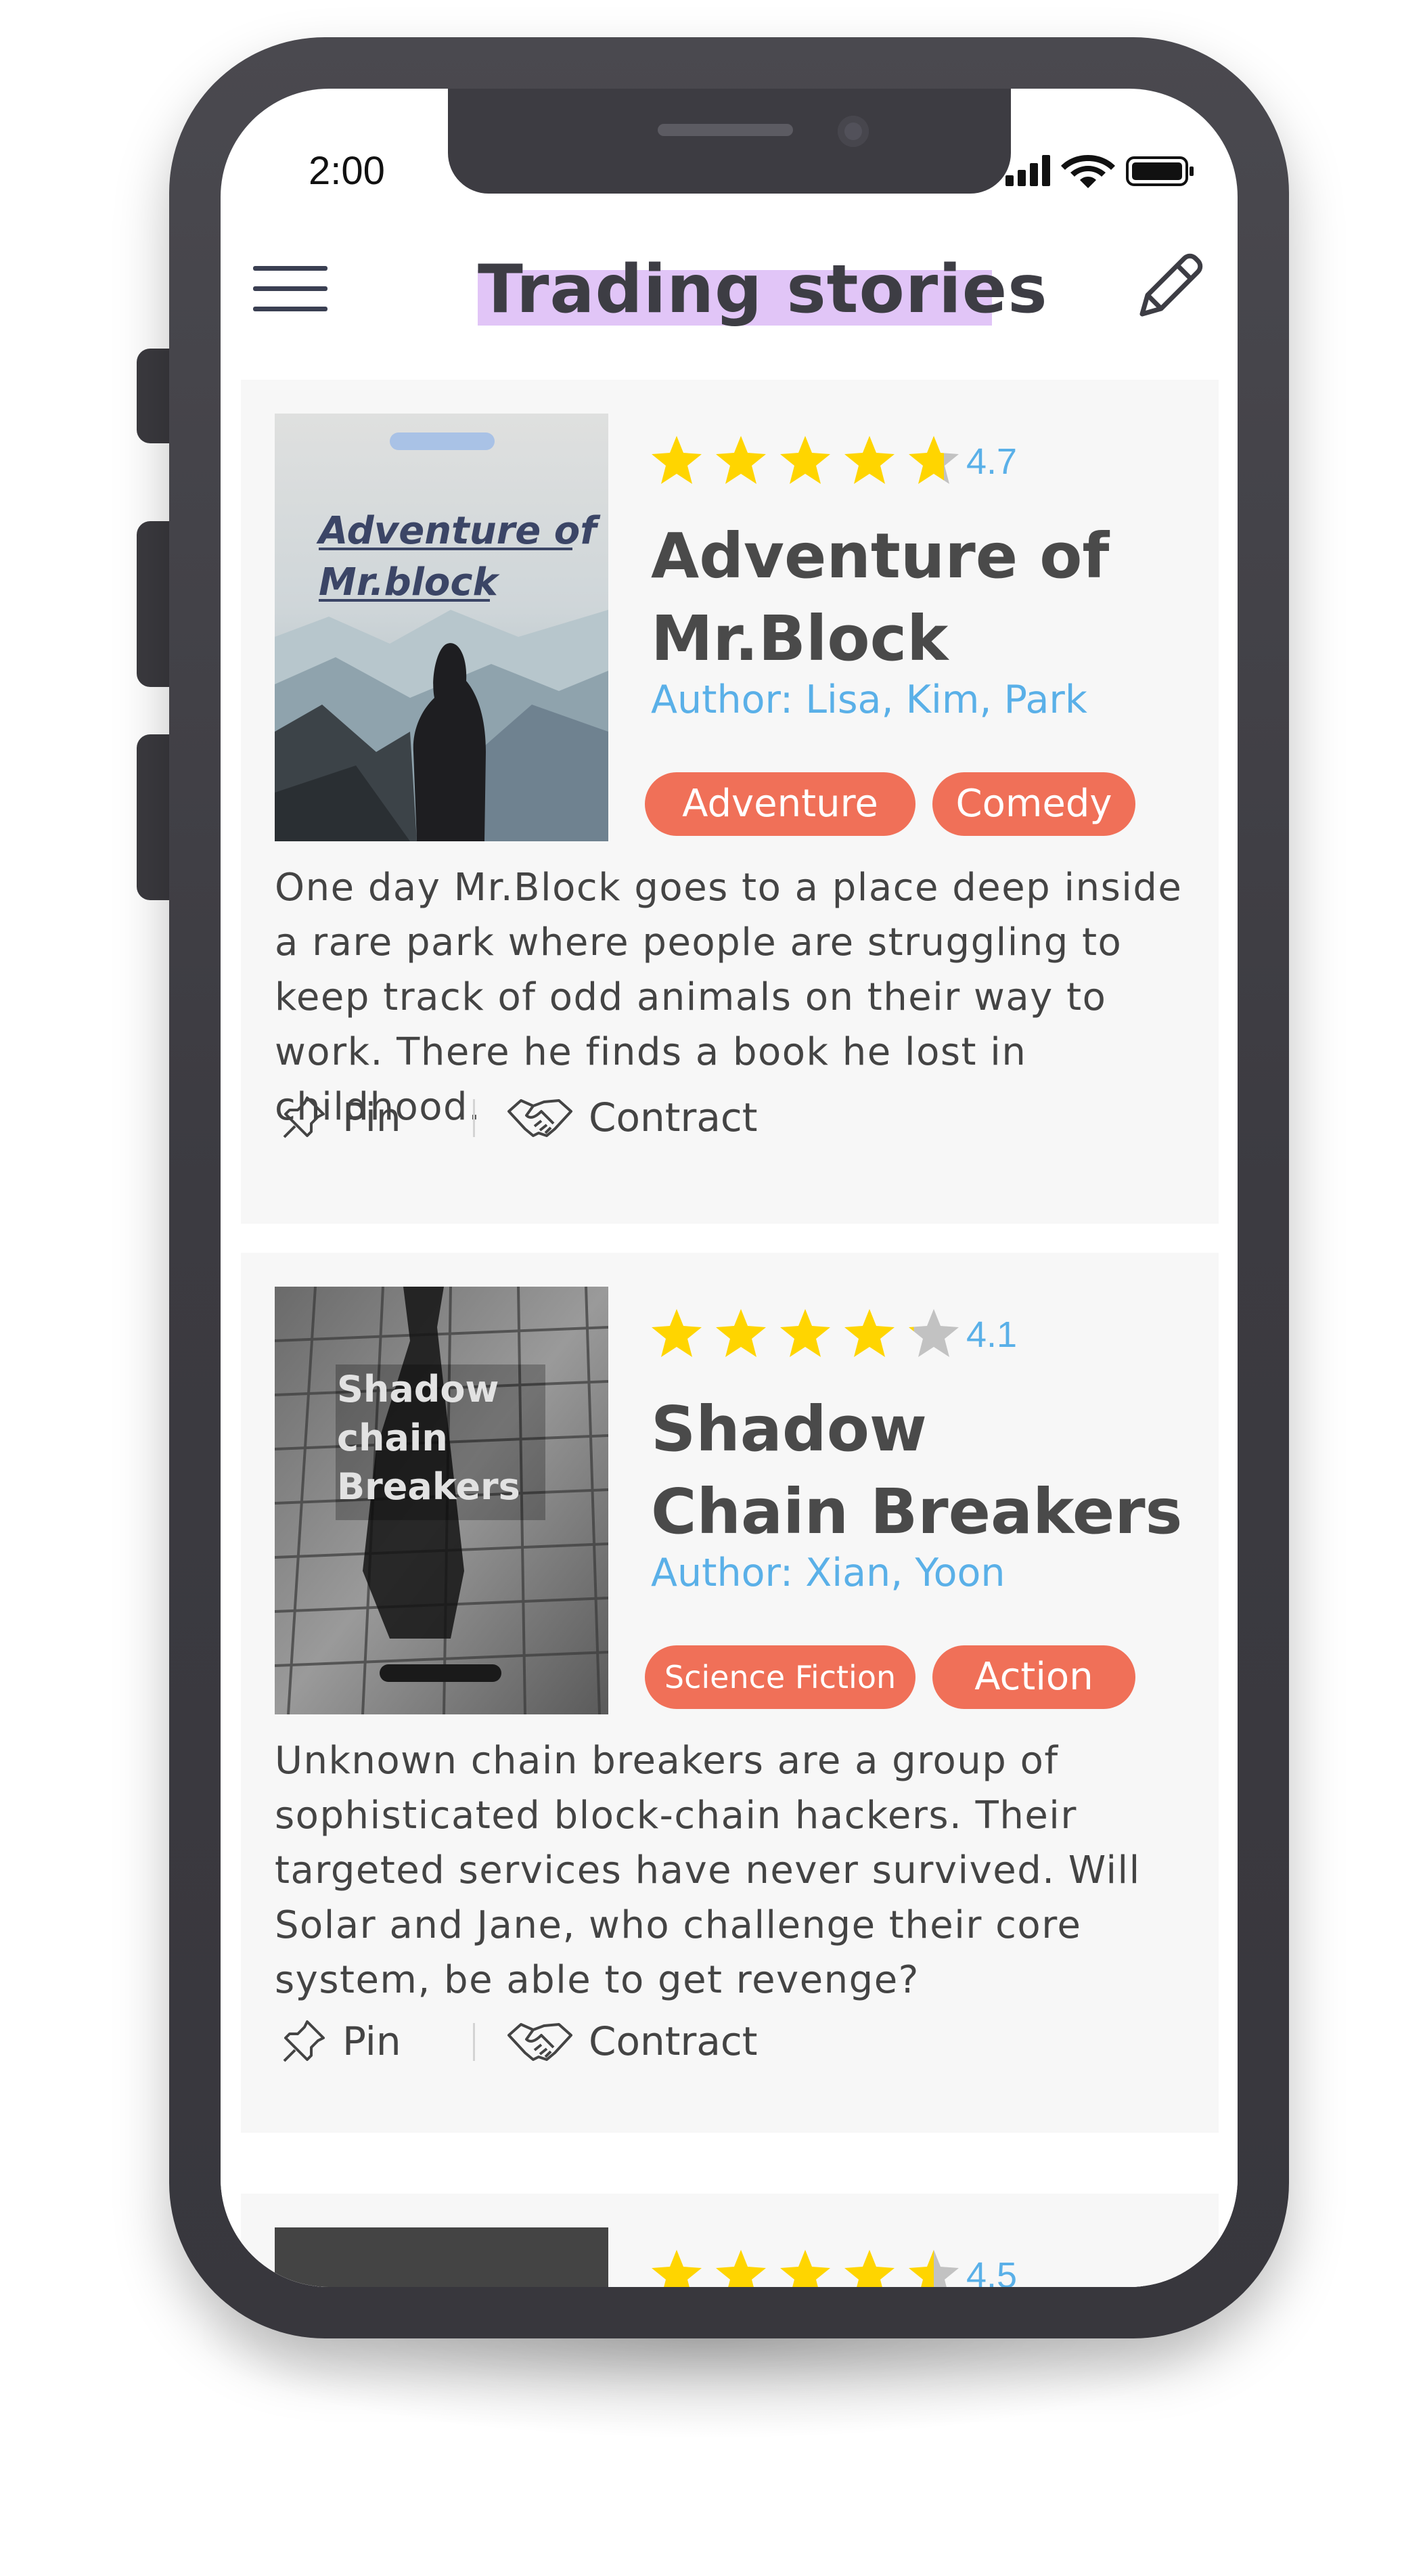 This screenshot has width=1425, height=2576. I want to click on rating-value: 4.7, so click(992, 461).